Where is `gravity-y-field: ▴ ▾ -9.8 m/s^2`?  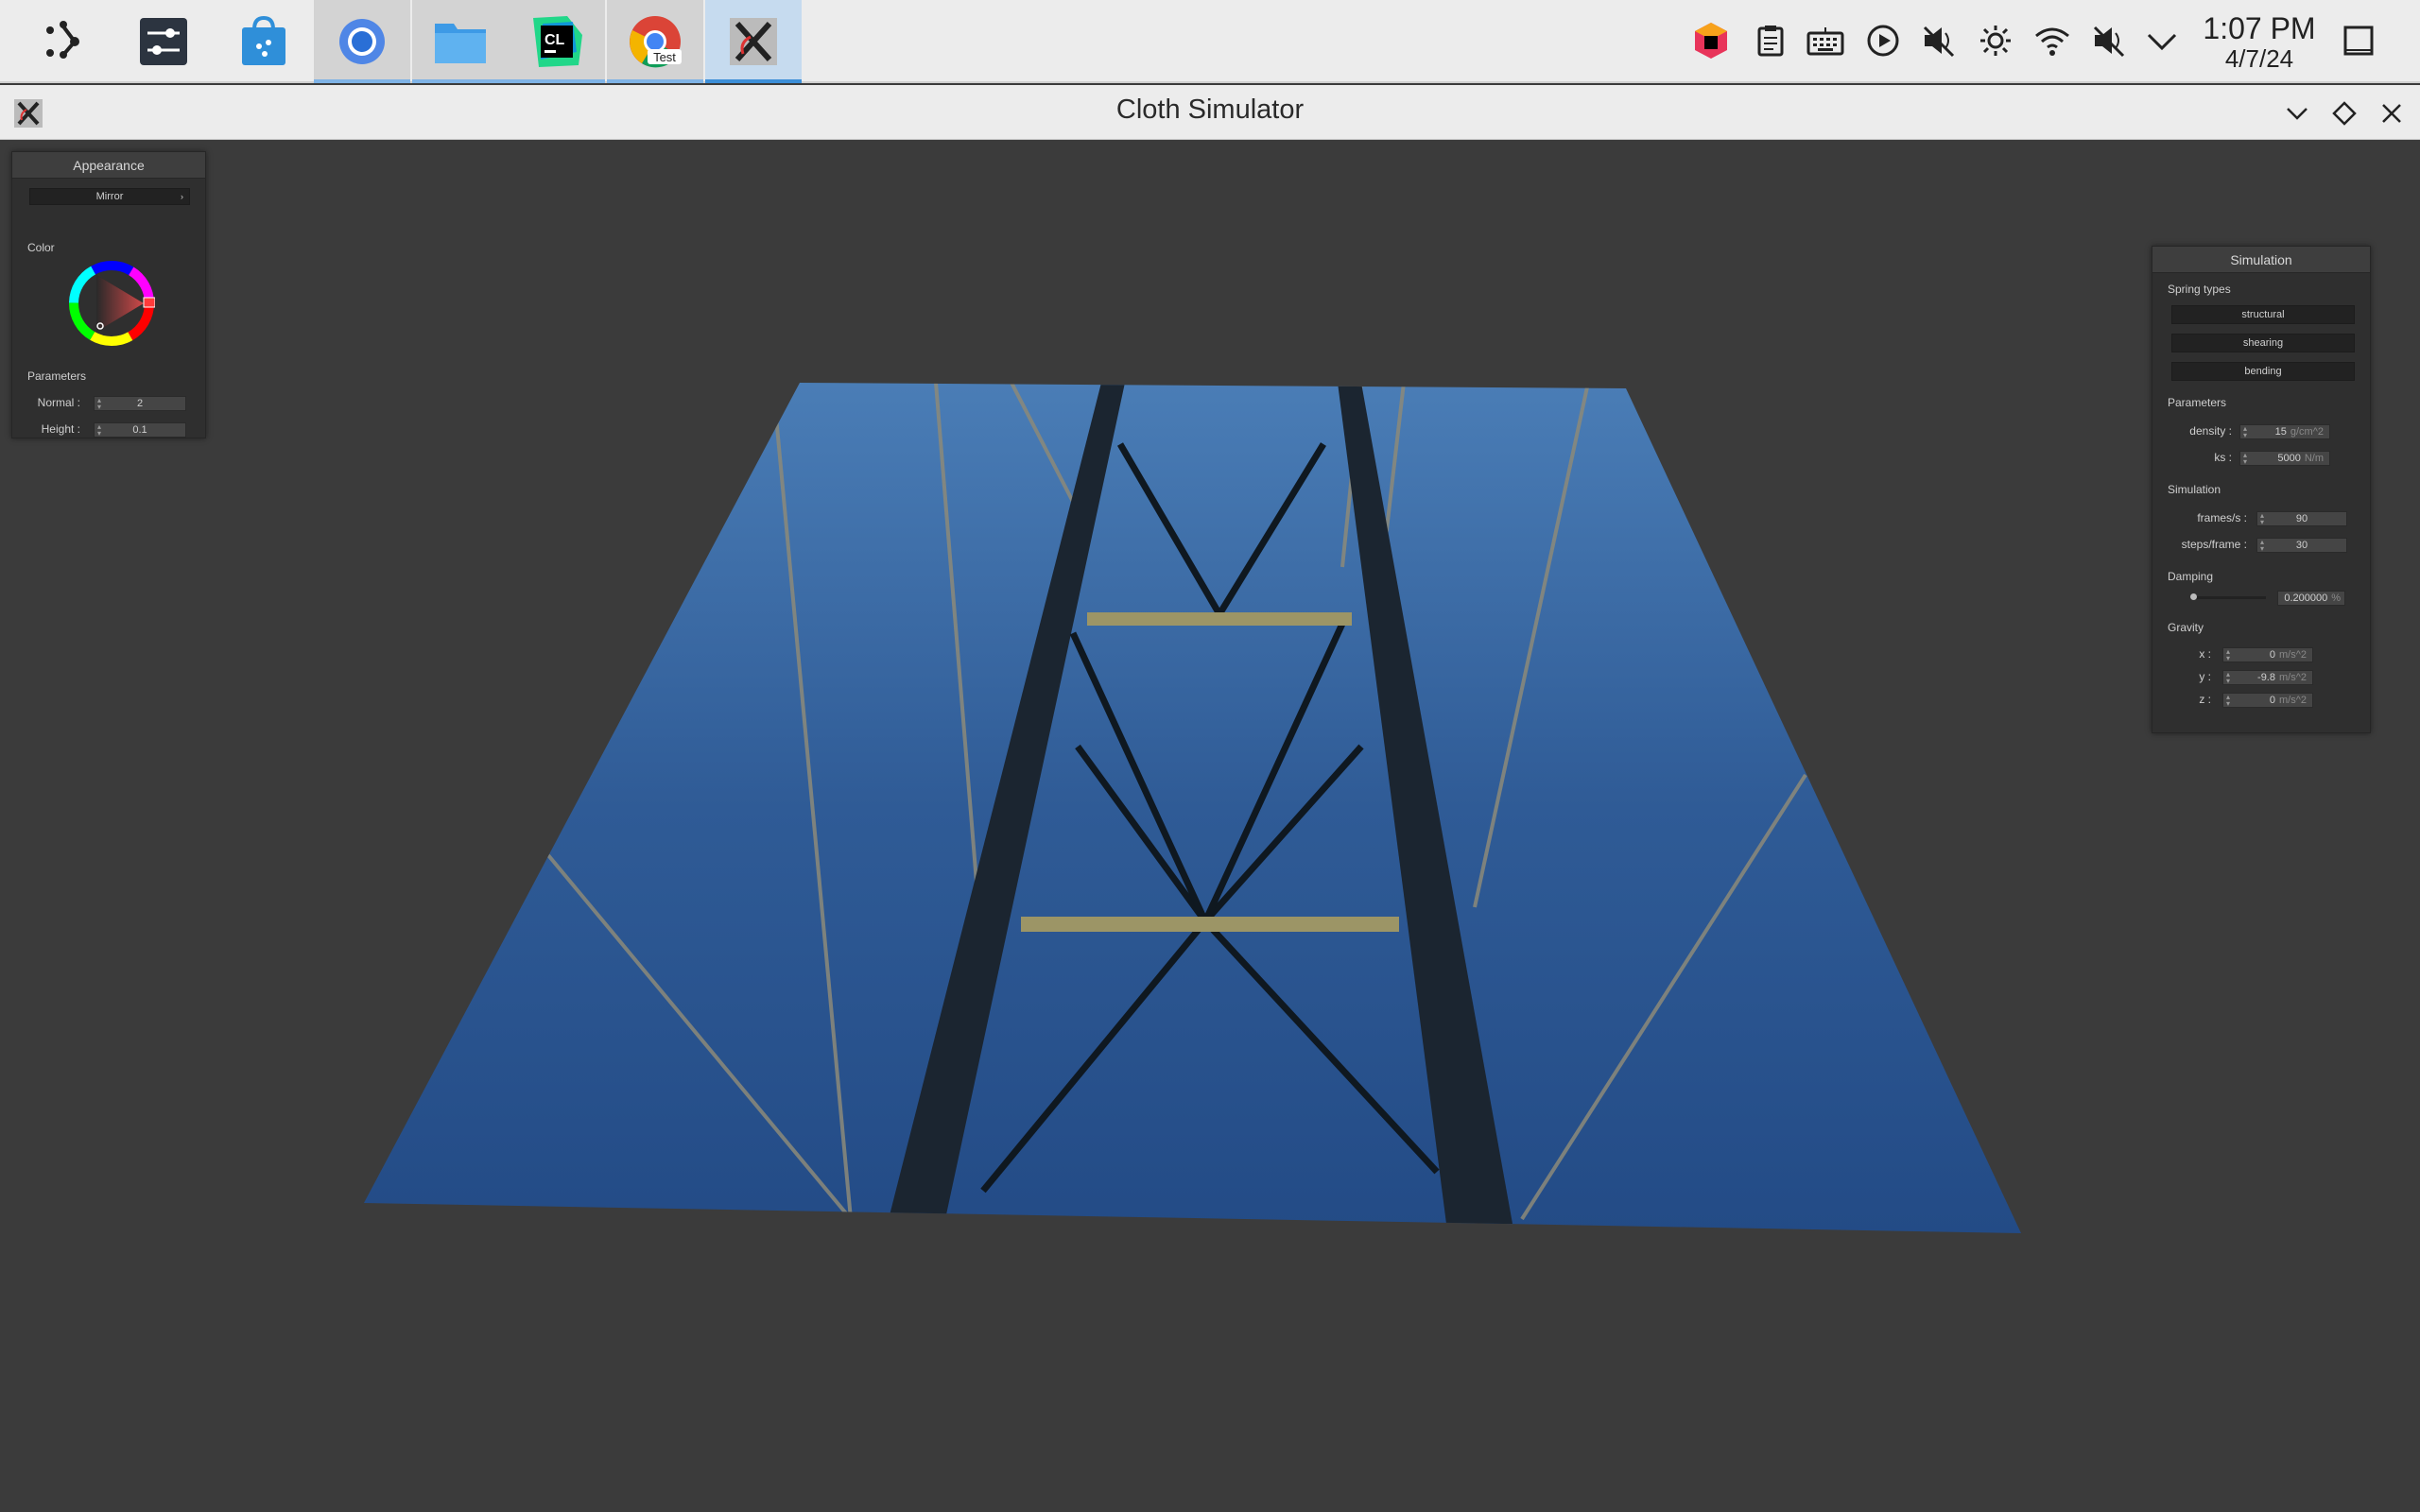
gravity-y-field: ▴ ▾ -9.8 m/s^2 is located at coordinates (2267, 677).